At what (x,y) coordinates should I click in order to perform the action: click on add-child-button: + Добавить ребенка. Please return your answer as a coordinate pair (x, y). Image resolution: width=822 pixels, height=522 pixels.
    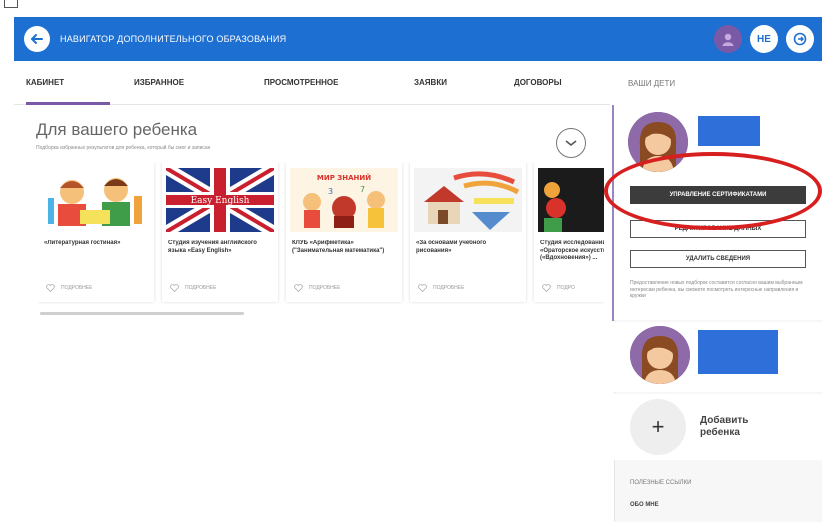
    Looking at the image, I should click on (718, 427).